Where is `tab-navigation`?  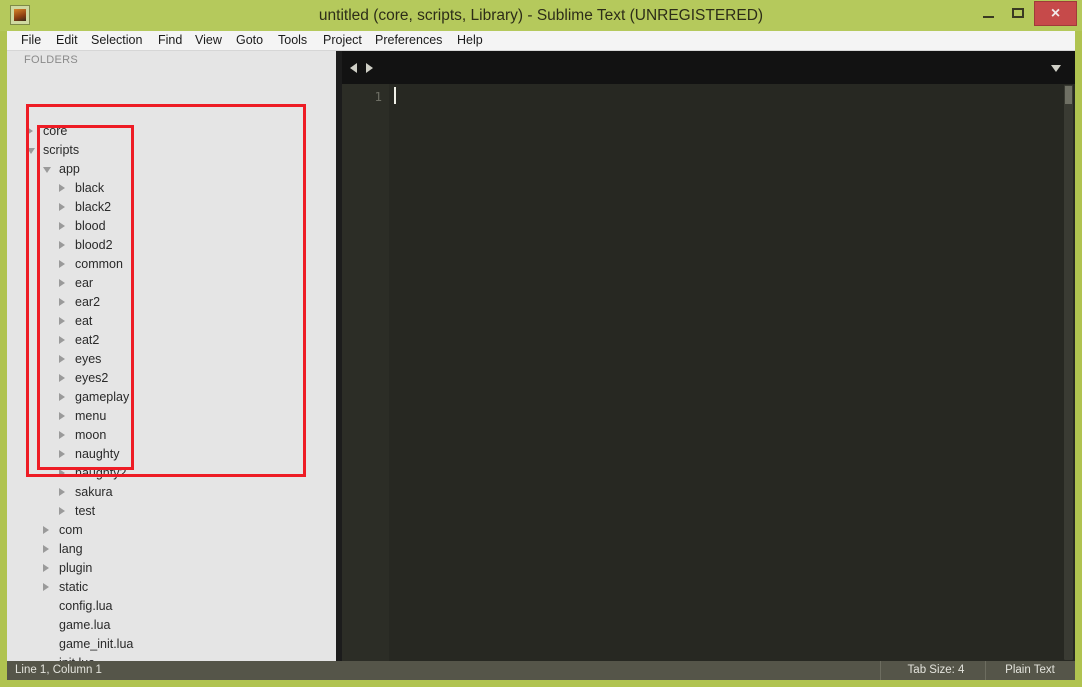 tab-navigation is located at coordinates (367, 68).